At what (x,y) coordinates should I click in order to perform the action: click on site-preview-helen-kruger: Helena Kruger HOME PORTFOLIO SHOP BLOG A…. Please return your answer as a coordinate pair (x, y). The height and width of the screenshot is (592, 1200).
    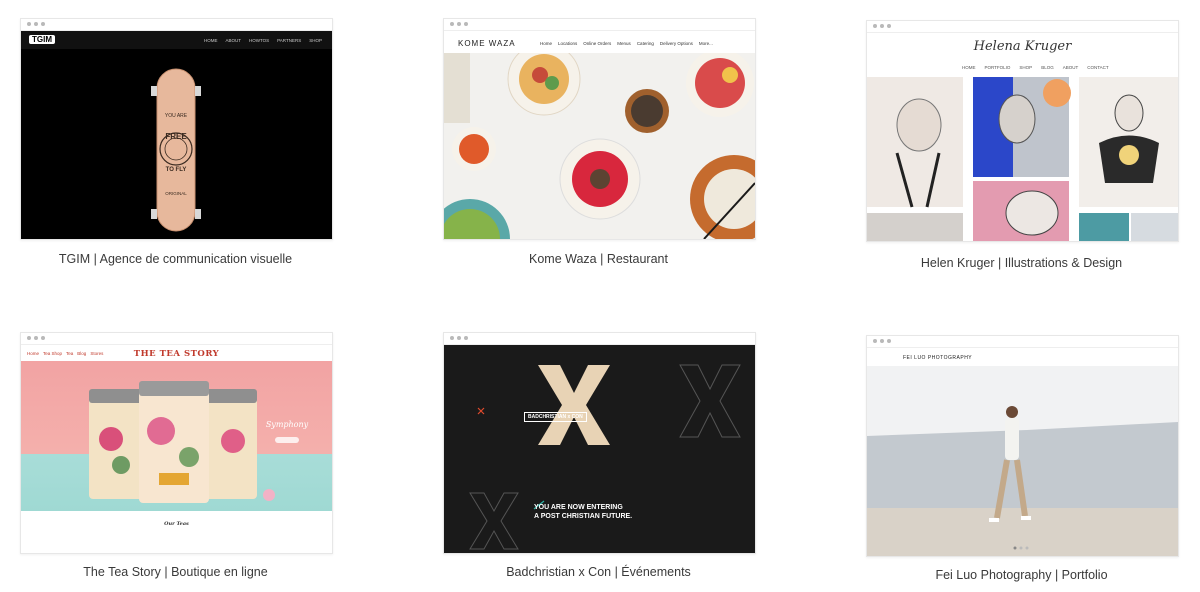
    Looking at the image, I should click on (1022, 131).